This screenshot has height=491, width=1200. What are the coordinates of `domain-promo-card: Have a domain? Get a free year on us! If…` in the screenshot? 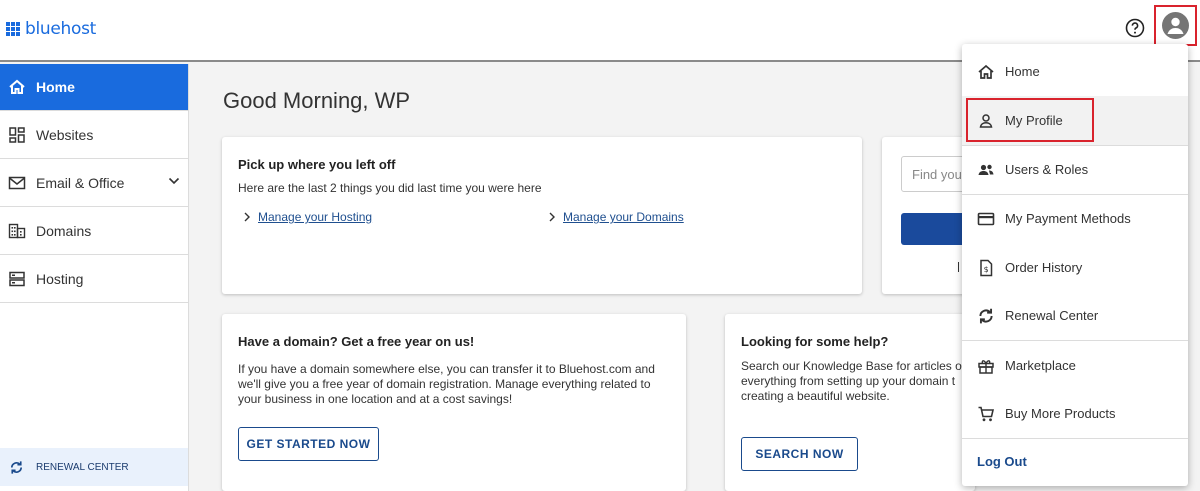 It's located at (454, 402).